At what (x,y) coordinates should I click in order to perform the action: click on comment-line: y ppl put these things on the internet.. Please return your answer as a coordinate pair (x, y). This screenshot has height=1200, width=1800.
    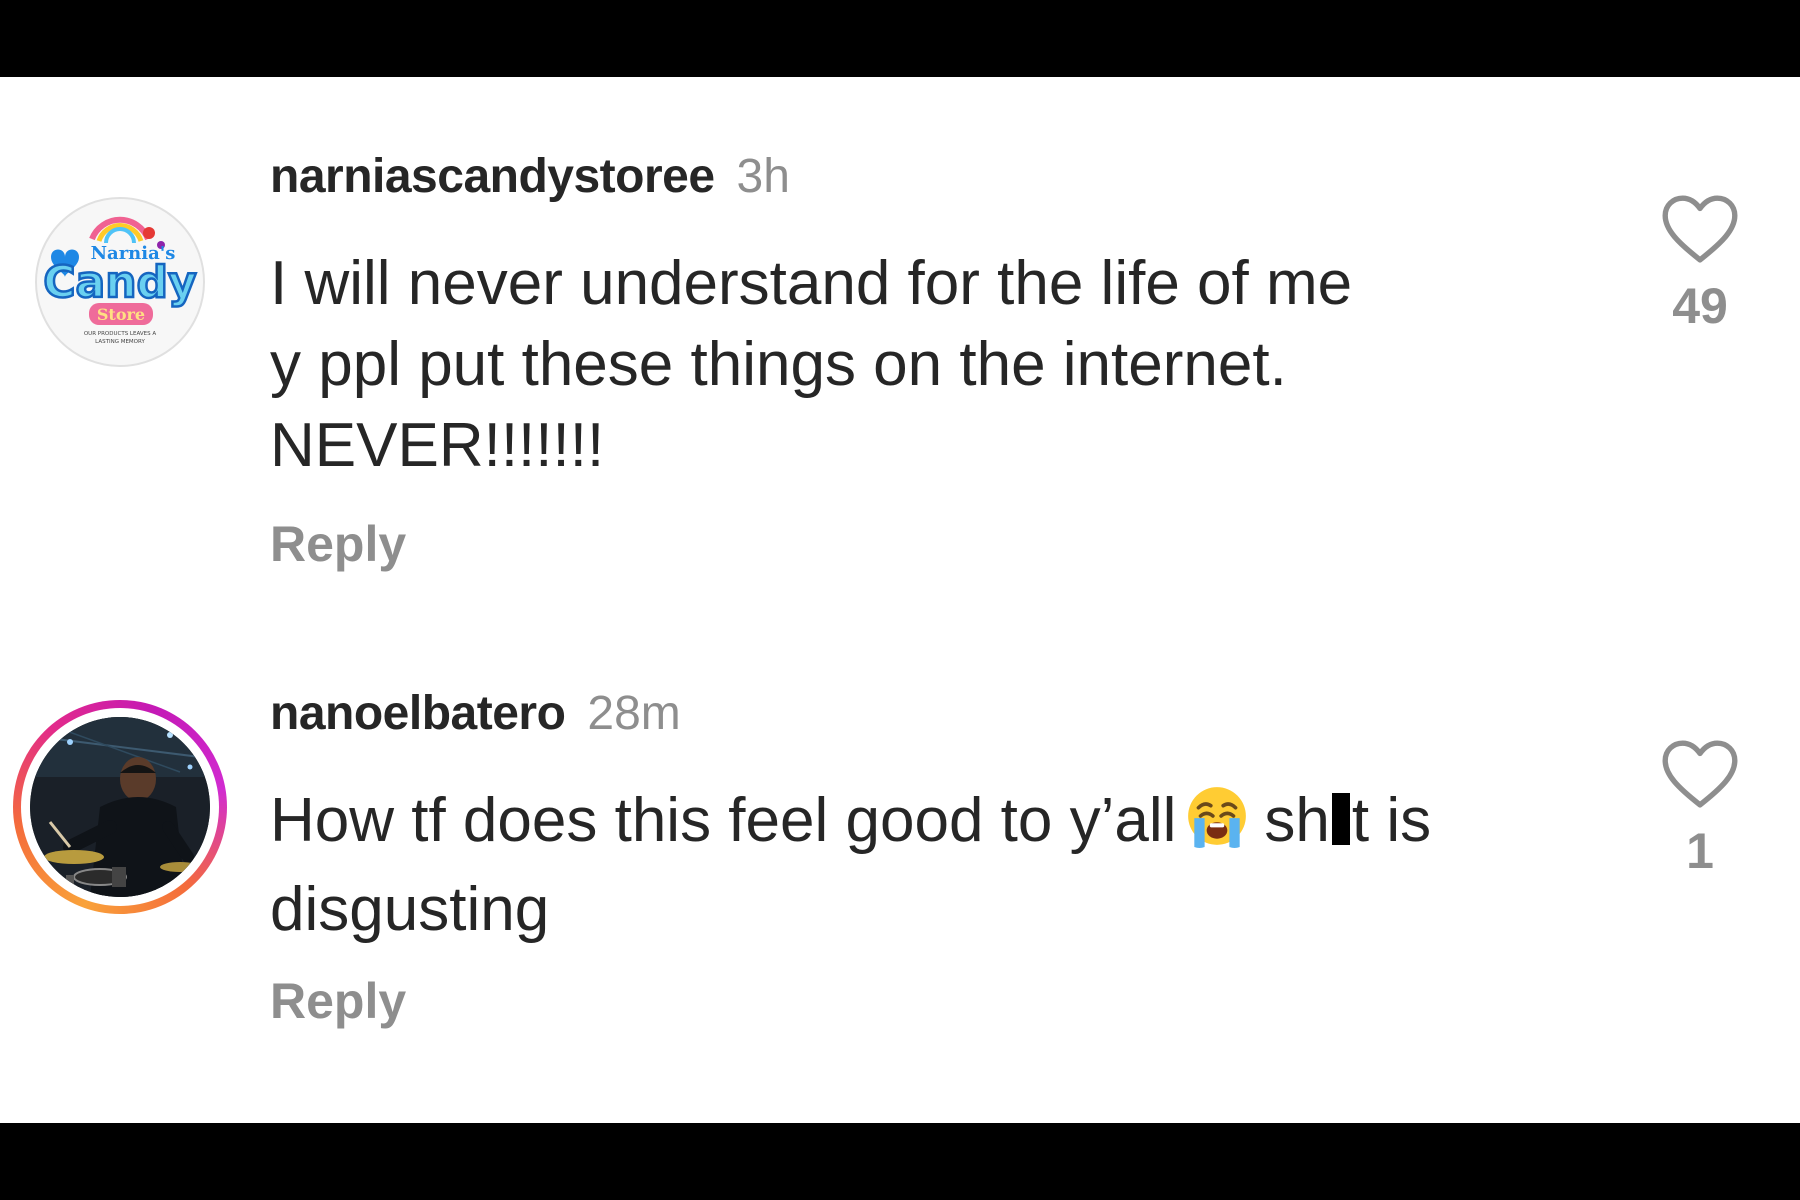
    Looking at the image, I should click on (778, 364).